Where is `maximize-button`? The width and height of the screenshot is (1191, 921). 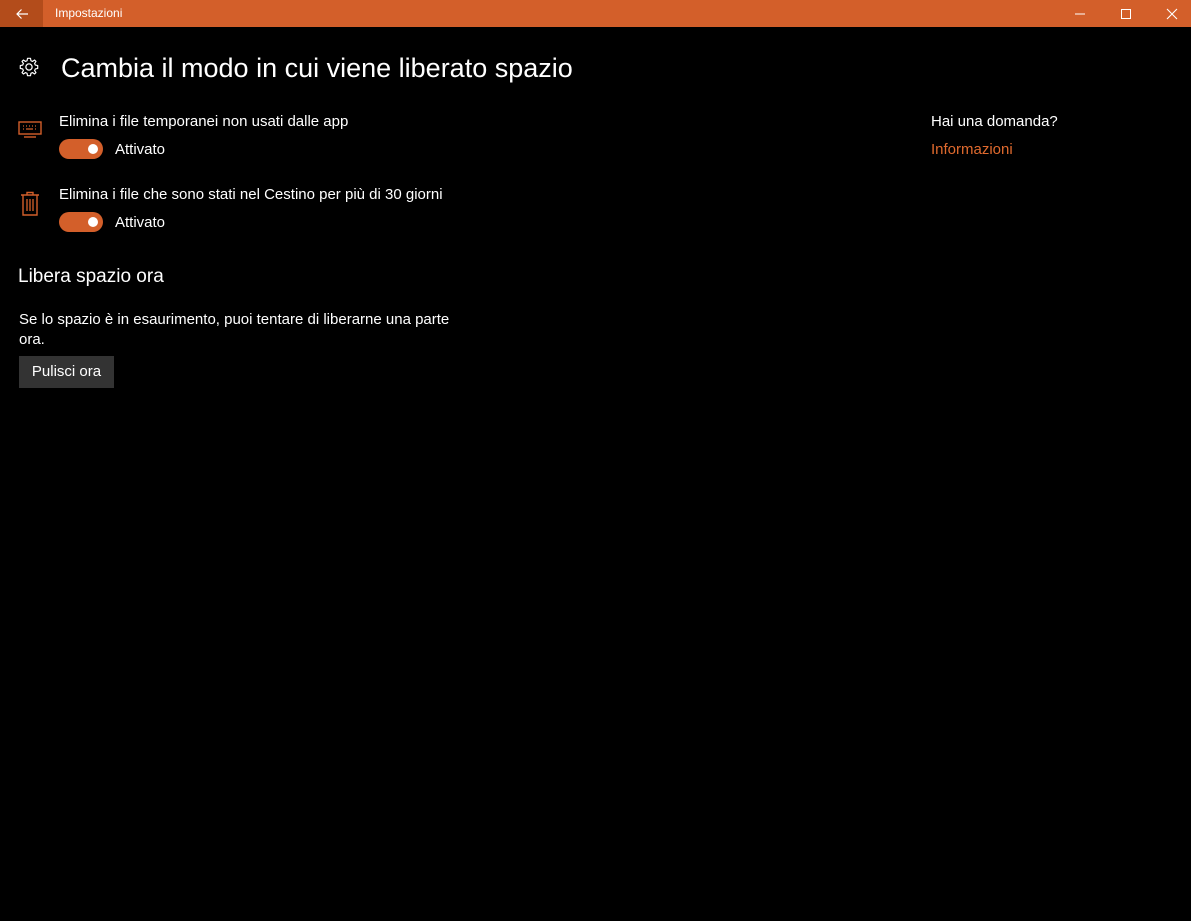
maximize-button is located at coordinates (1126, 13).